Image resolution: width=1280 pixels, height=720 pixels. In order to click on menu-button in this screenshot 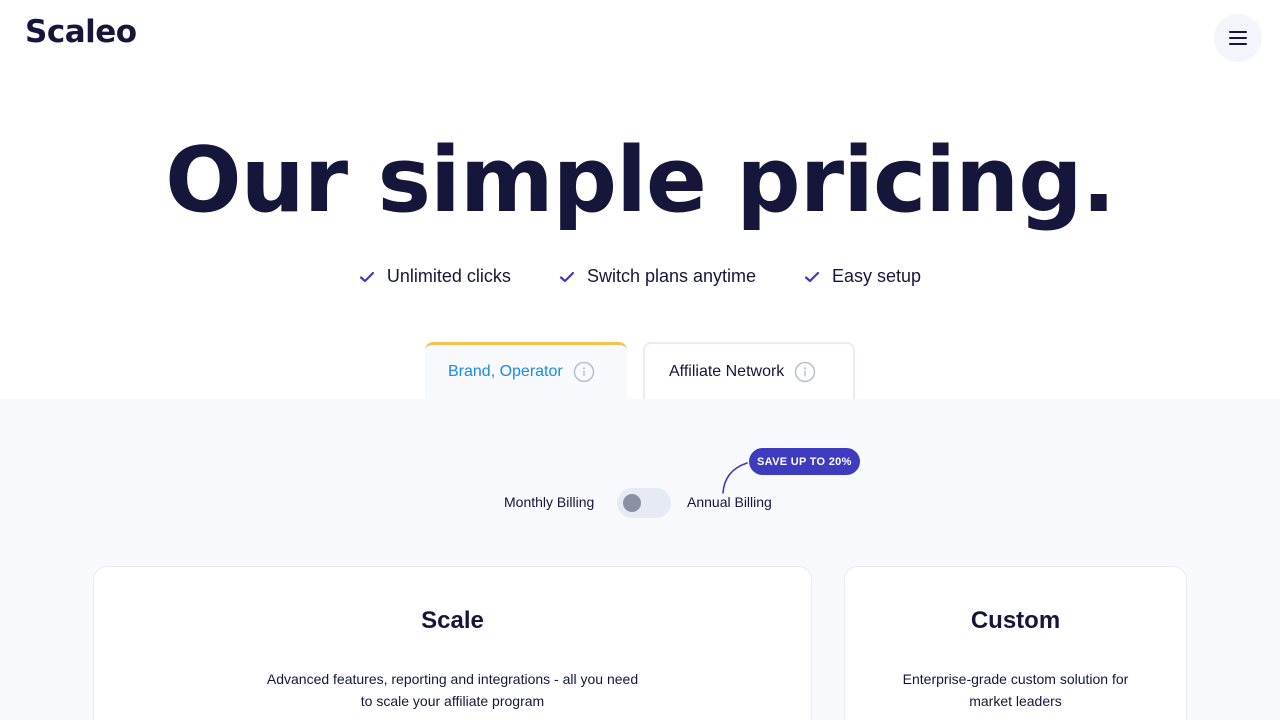, I will do `click(1238, 38)`.